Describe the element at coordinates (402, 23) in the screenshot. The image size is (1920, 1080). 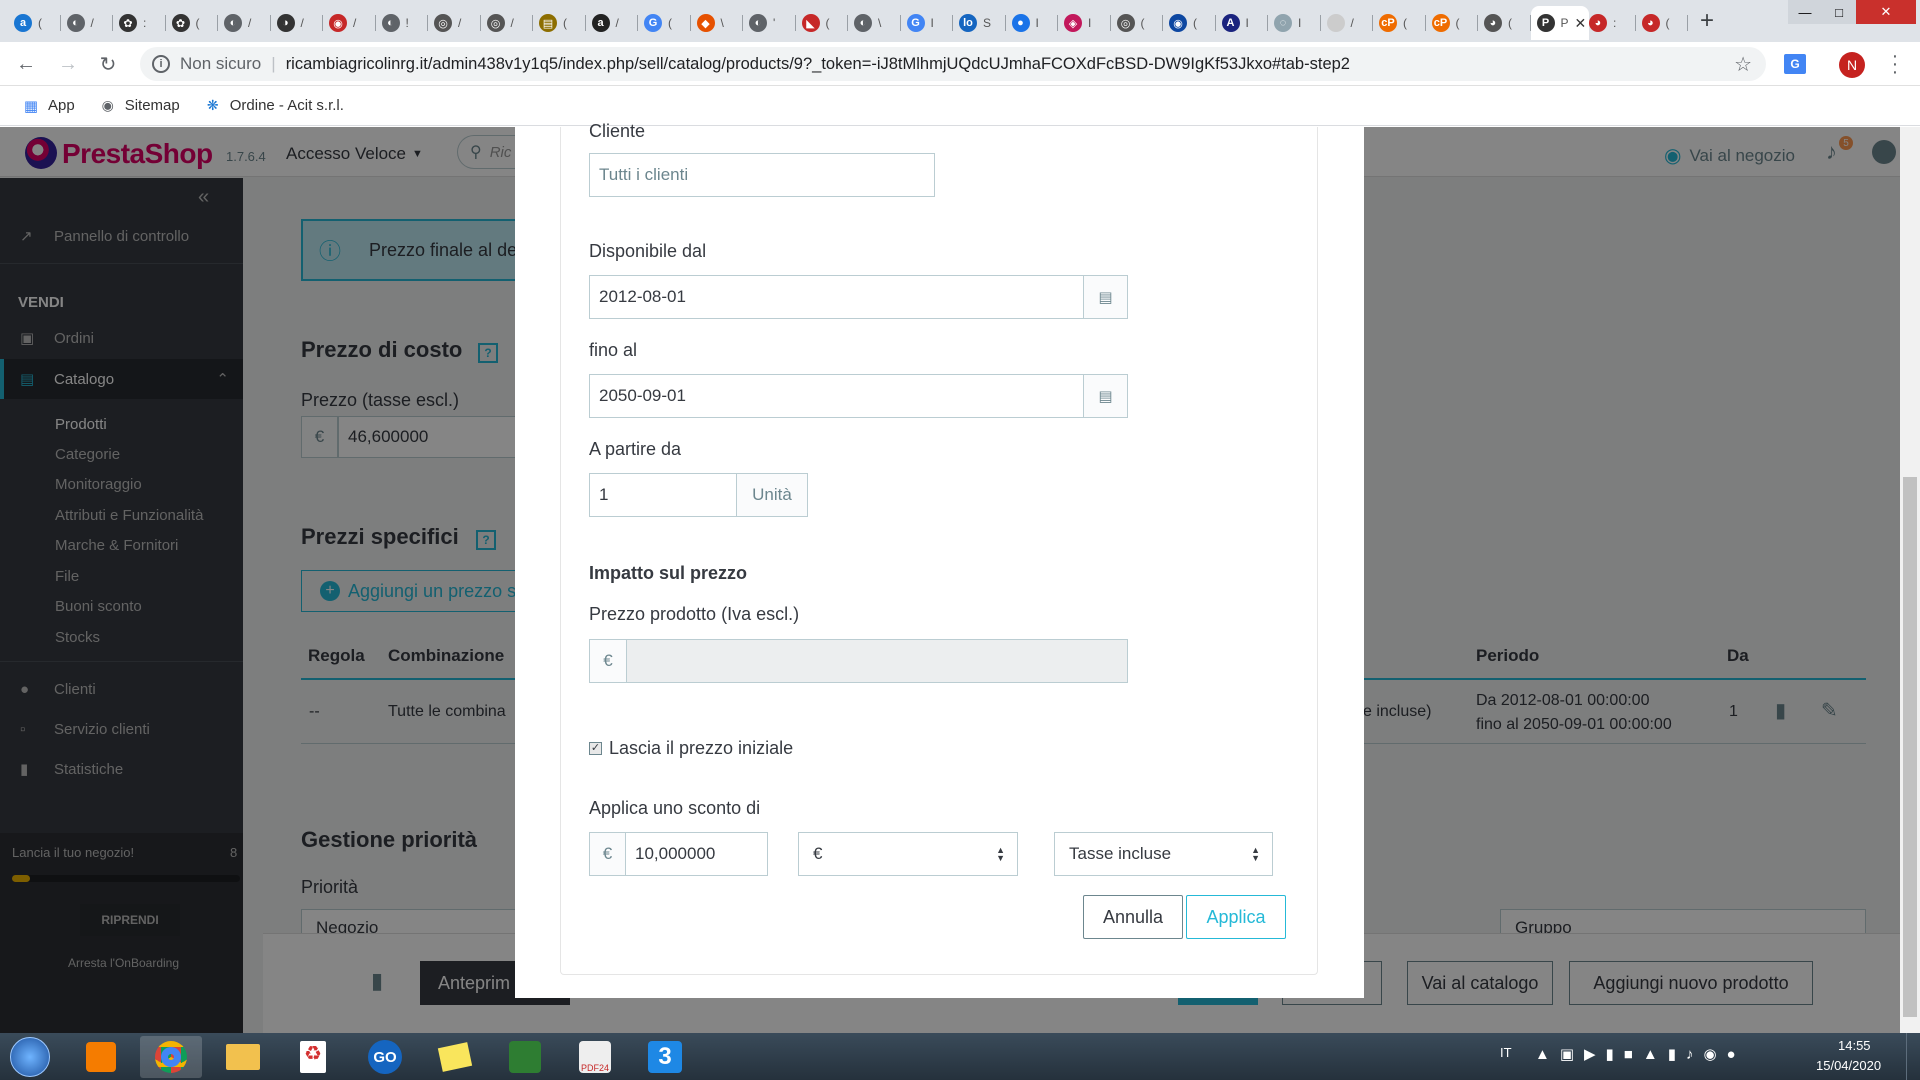
I see `browser-tab: ◐!` at that location.